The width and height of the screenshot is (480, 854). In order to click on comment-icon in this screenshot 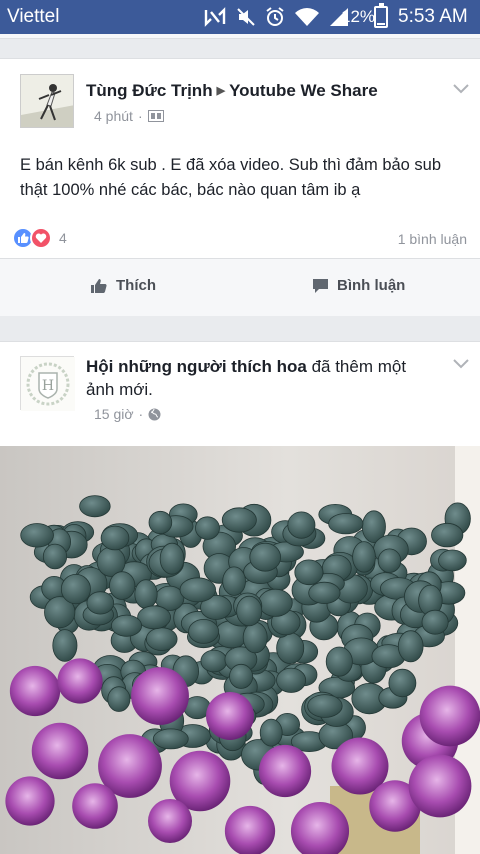, I will do `click(320, 285)`.